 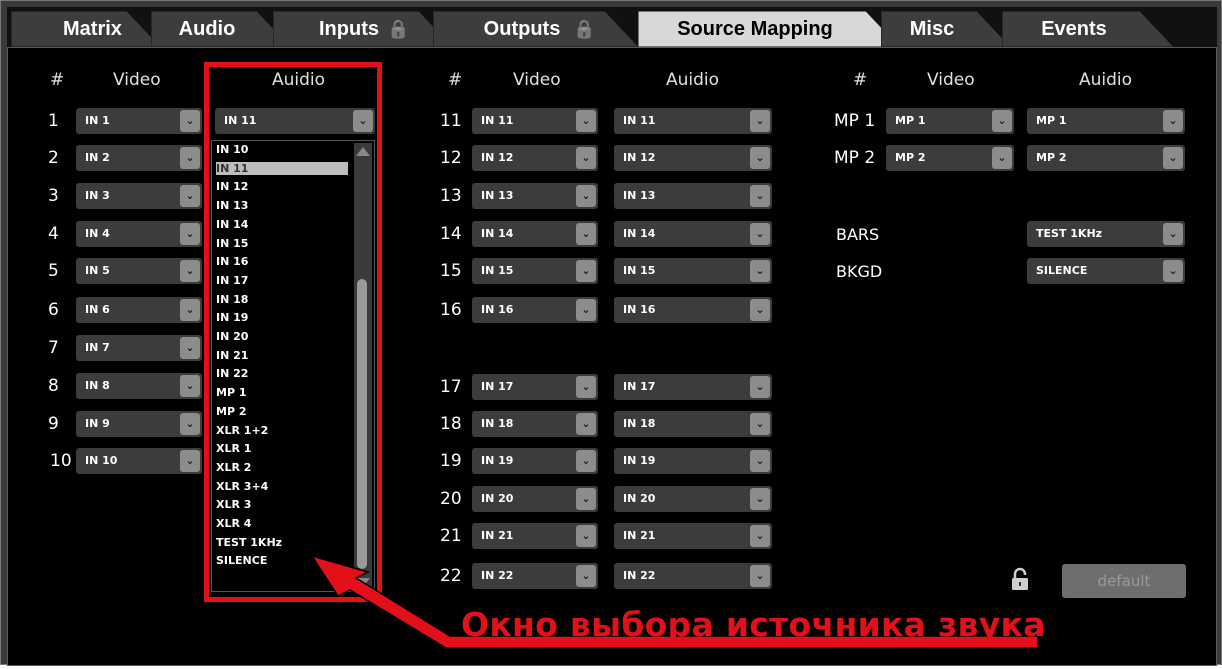 I want to click on audio-source-select: IN 22 ⌄, so click(x=693, y=576).